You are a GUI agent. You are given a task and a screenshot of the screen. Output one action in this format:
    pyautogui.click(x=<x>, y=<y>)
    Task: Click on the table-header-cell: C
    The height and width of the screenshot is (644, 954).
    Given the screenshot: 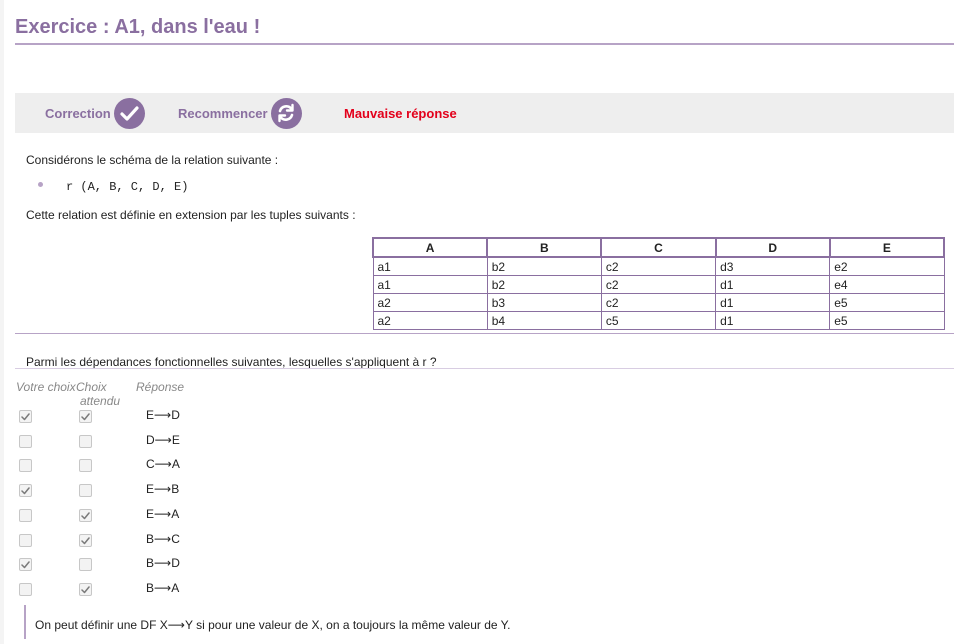 What is the action you would take?
    pyautogui.click(x=658, y=247)
    